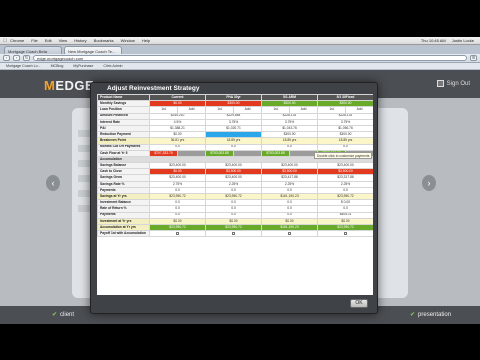 Image resolution: width=480 pixels, height=360 pixels. Describe the element at coordinates (57, 66) in the screenshot. I see `bookmark-item: MCBlog` at that location.